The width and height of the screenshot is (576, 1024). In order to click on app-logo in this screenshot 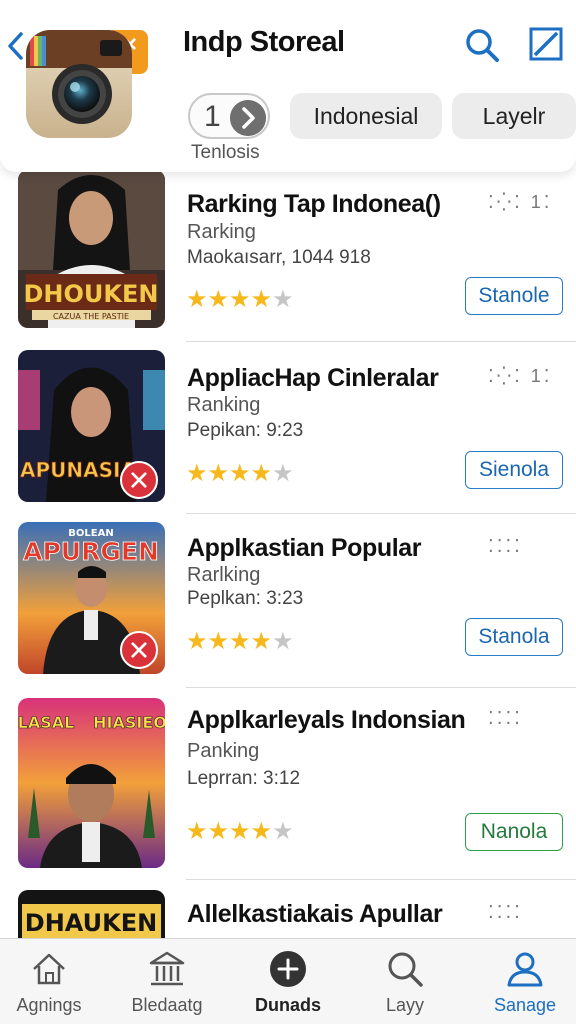, I will do `click(79, 84)`.